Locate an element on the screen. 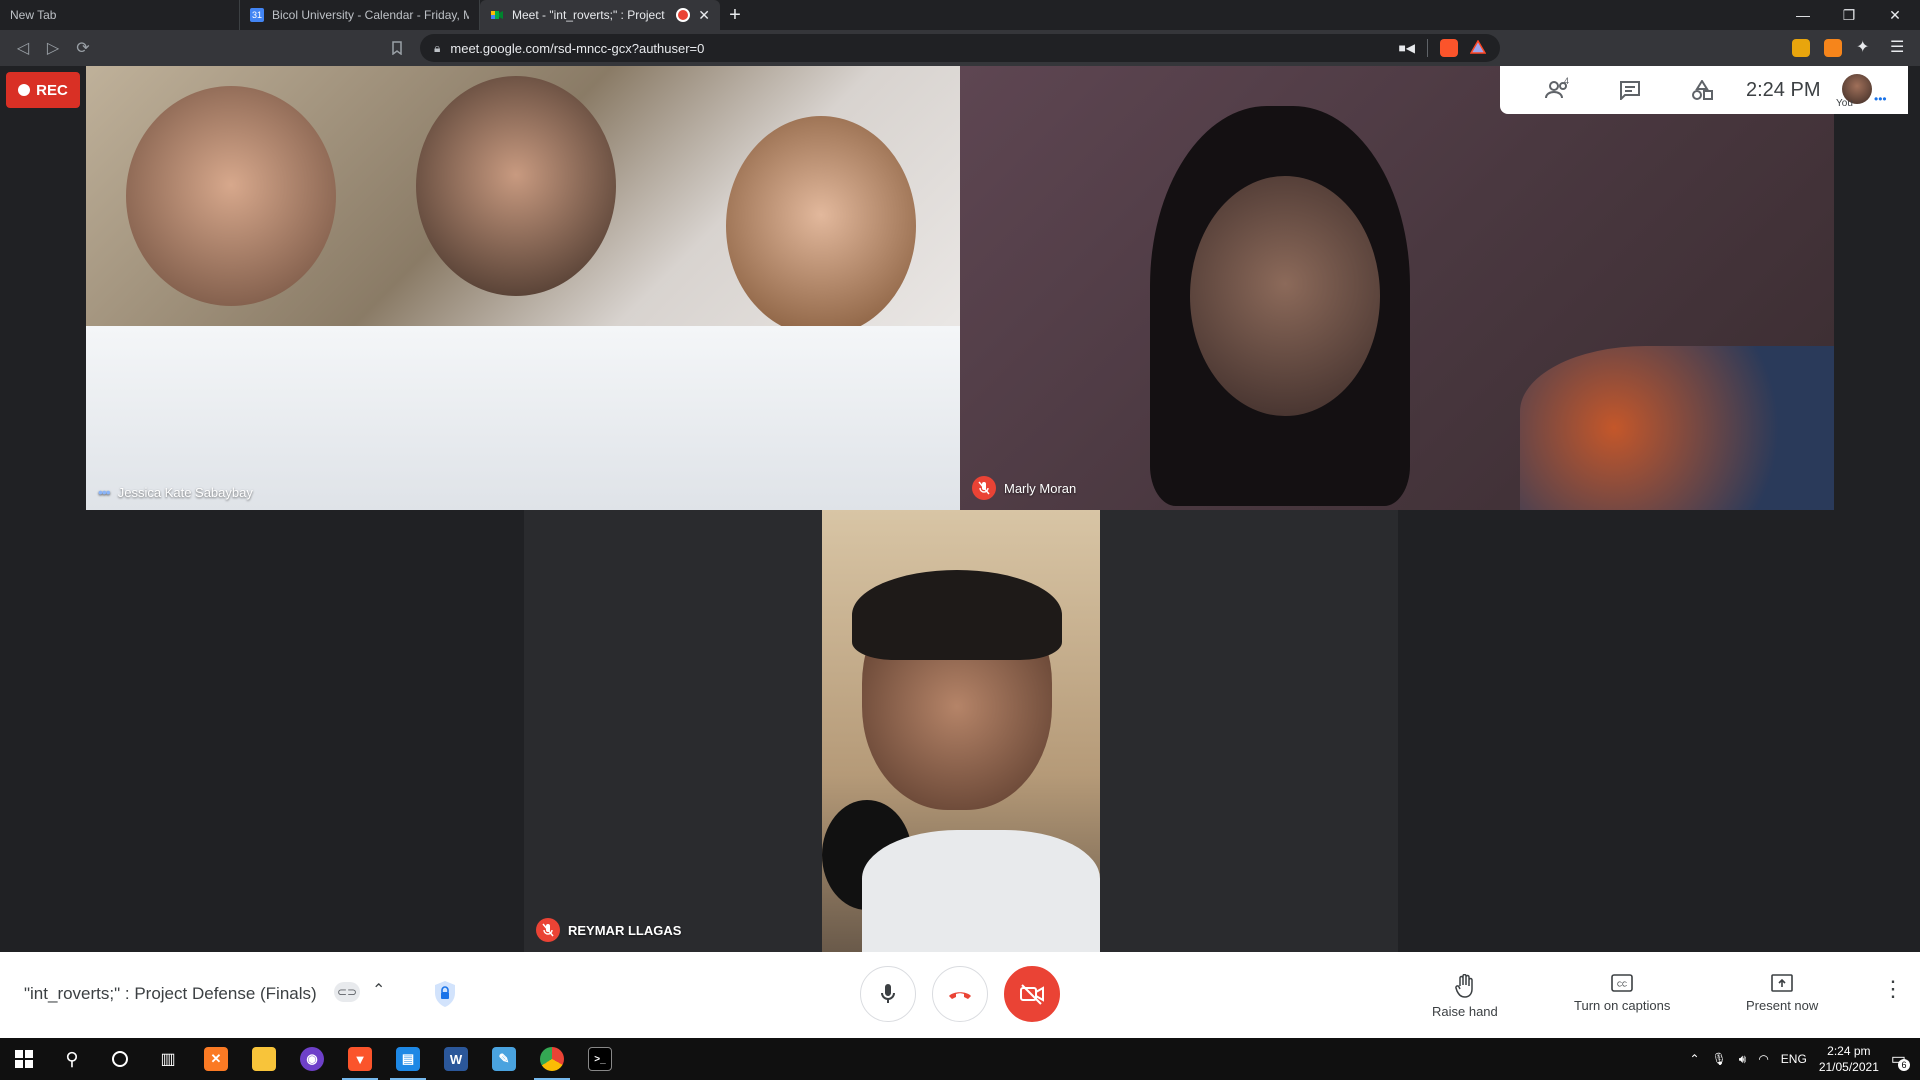  chat-button is located at coordinates (1630, 90).